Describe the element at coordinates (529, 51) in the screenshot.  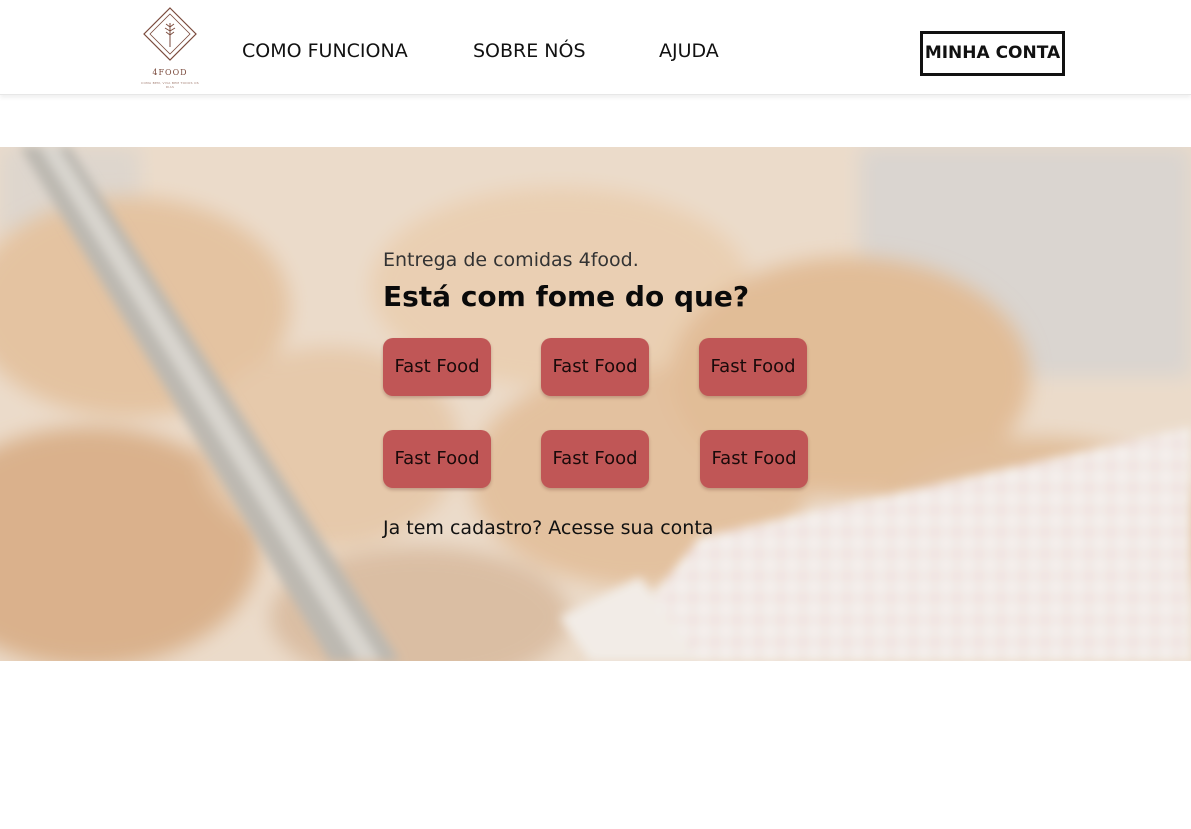
I see `nav-link-sobre-nos: SOBRE NÓS` at that location.